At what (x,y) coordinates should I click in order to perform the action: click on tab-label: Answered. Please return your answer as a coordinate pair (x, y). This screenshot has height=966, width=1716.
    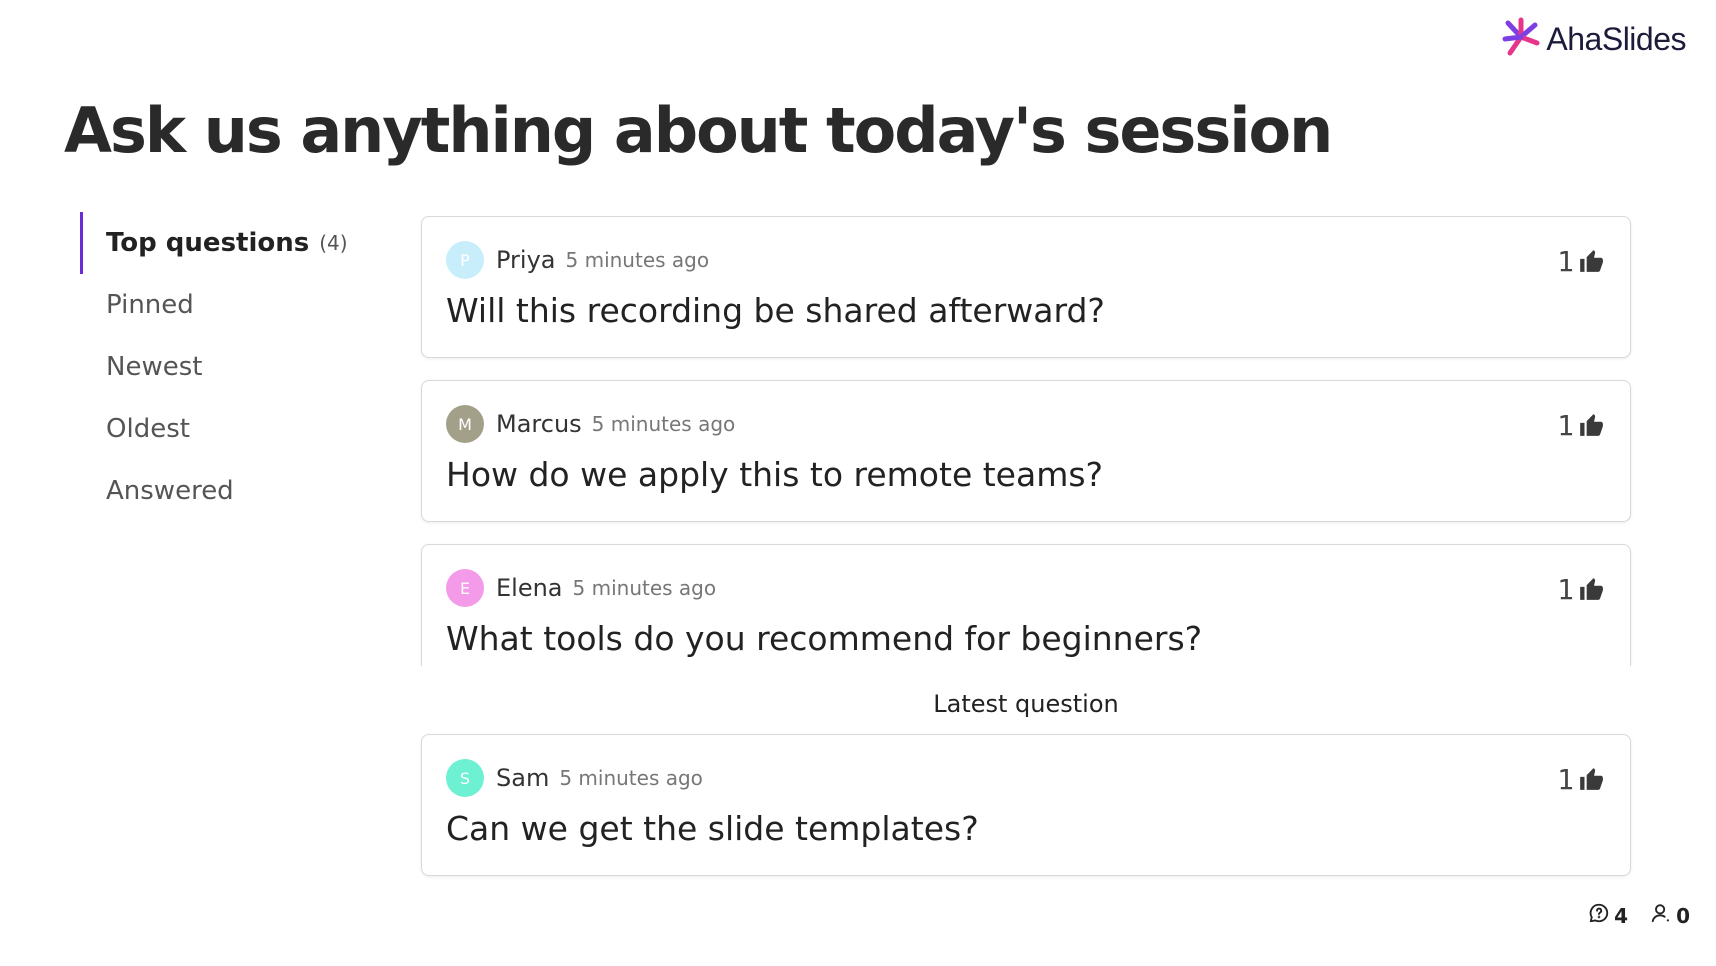
    Looking at the image, I should click on (170, 491).